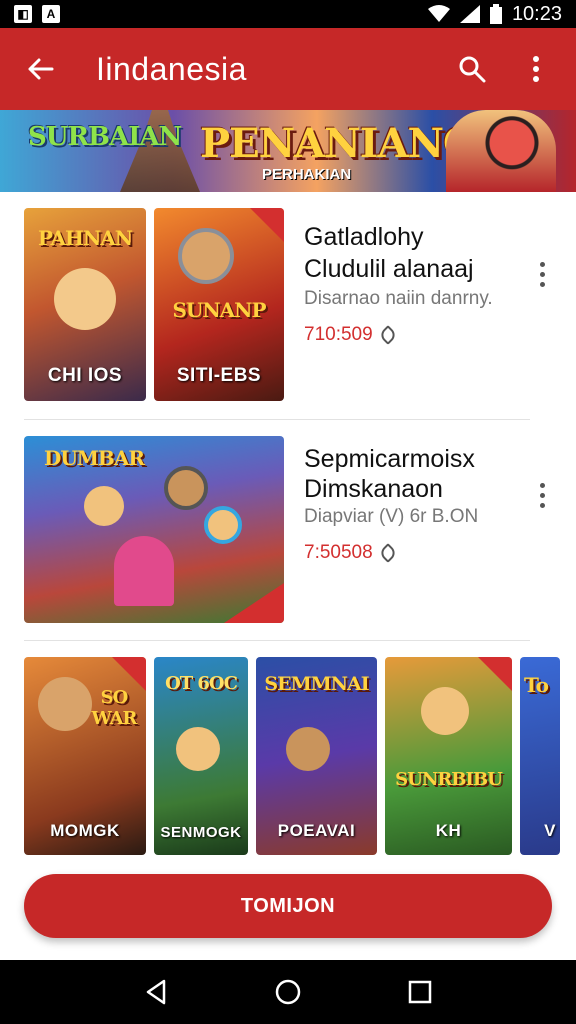  Describe the element at coordinates (420, 992) in the screenshot. I see `nav-recents-icon` at that location.